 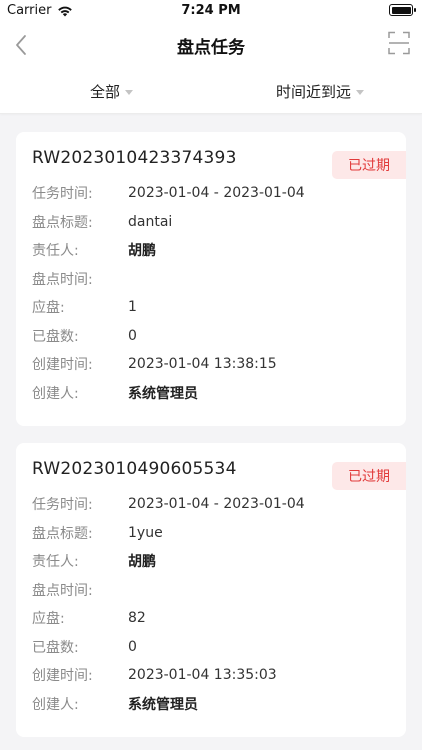 What do you see at coordinates (211, 48) in the screenshot?
I see `page-title: 盘点任务` at bounding box center [211, 48].